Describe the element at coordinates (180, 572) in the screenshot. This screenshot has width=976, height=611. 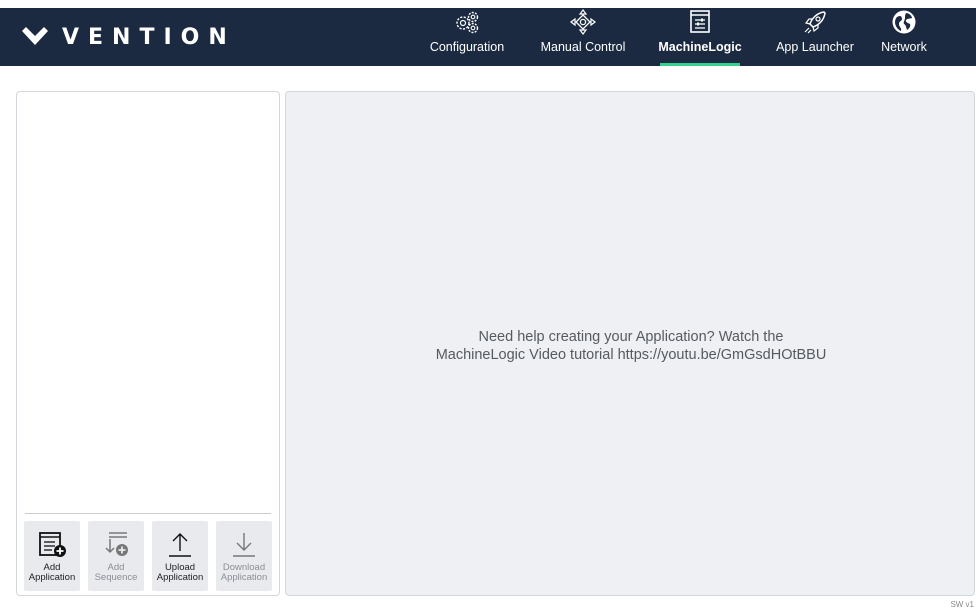
I see `tool-label: Upload Application` at that location.